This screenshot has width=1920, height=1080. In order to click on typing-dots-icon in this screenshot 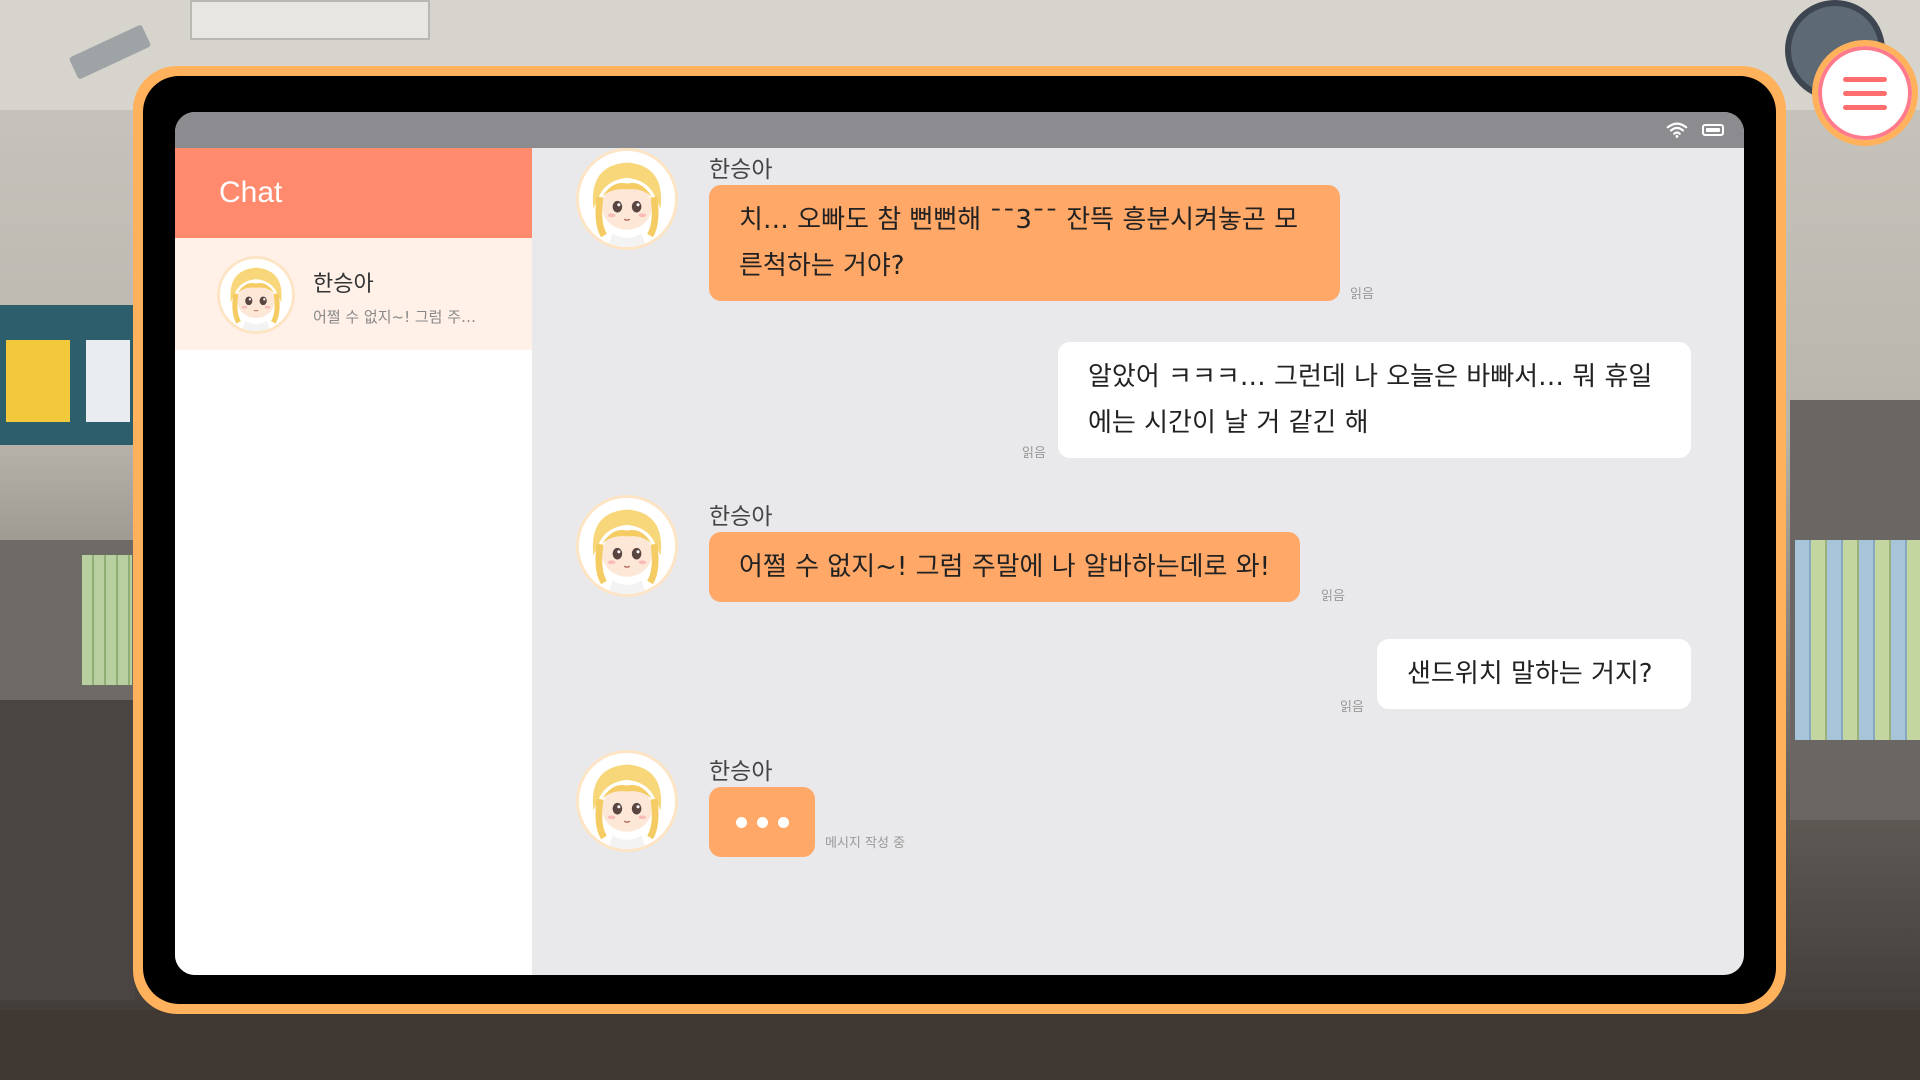, I will do `click(762, 822)`.